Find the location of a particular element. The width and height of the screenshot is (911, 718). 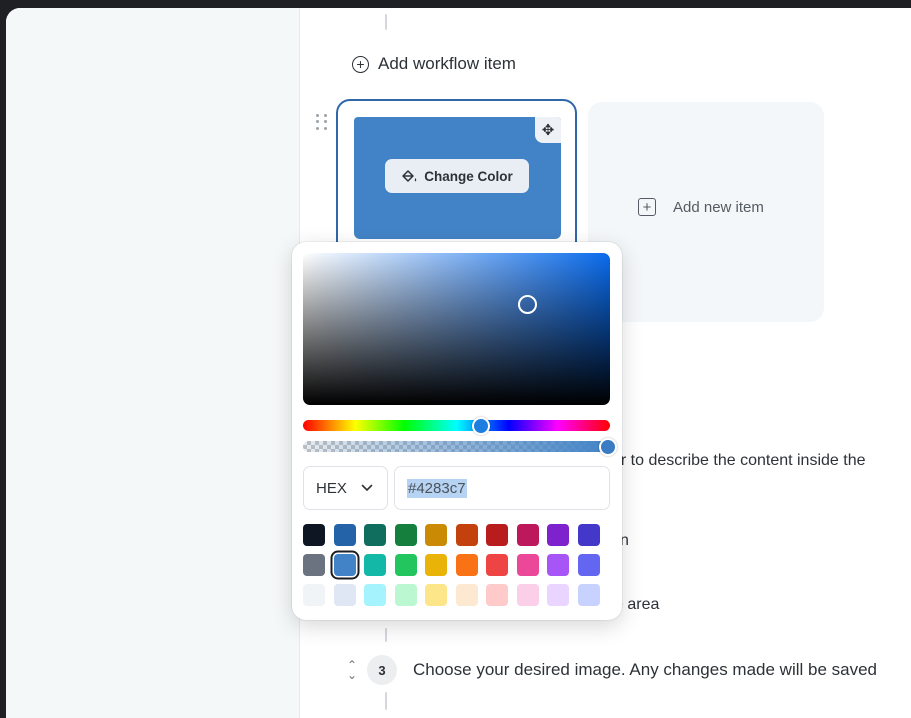

card-color-preview: ✥ Change Color is located at coordinates (457, 178).